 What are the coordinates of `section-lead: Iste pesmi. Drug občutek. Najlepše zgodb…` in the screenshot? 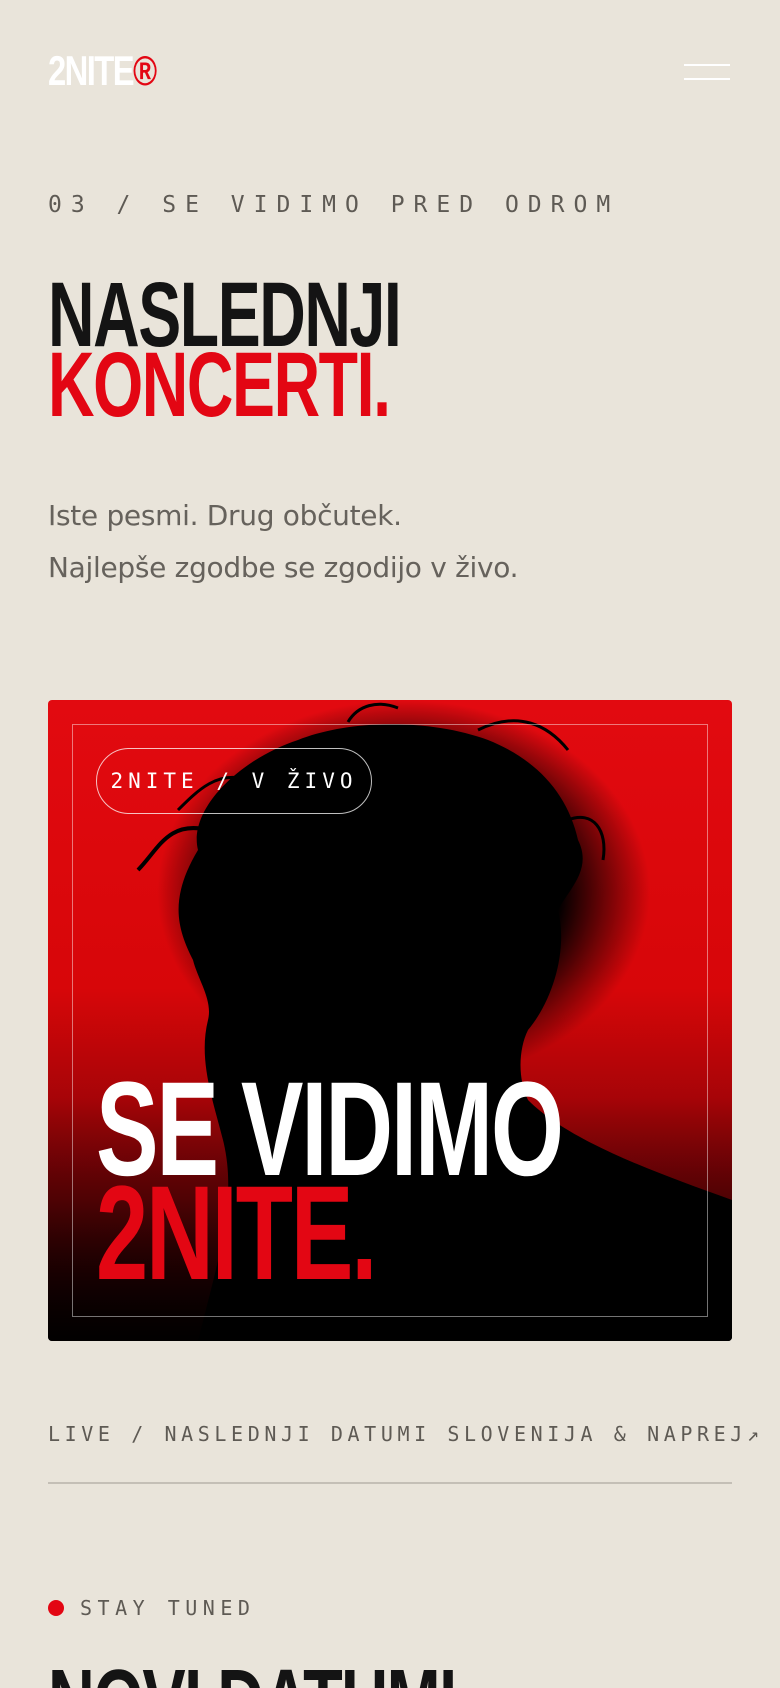 It's located at (283, 542).